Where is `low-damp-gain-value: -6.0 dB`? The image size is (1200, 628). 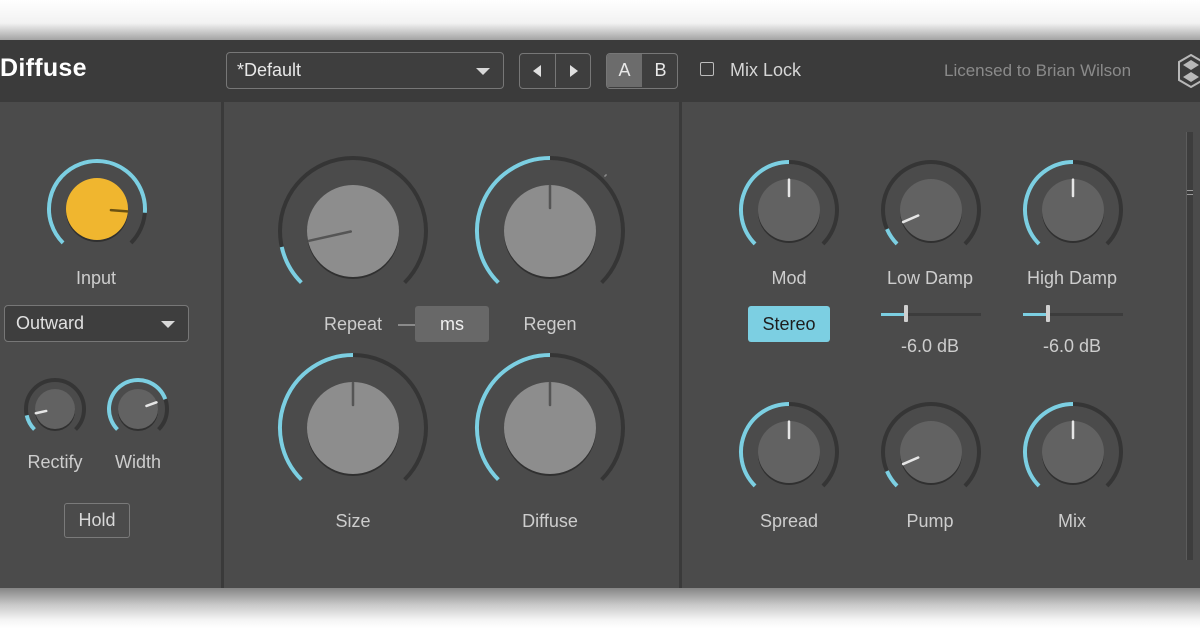 low-damp-gain-value: -6.0 dB is located at coordinates (930, 346).